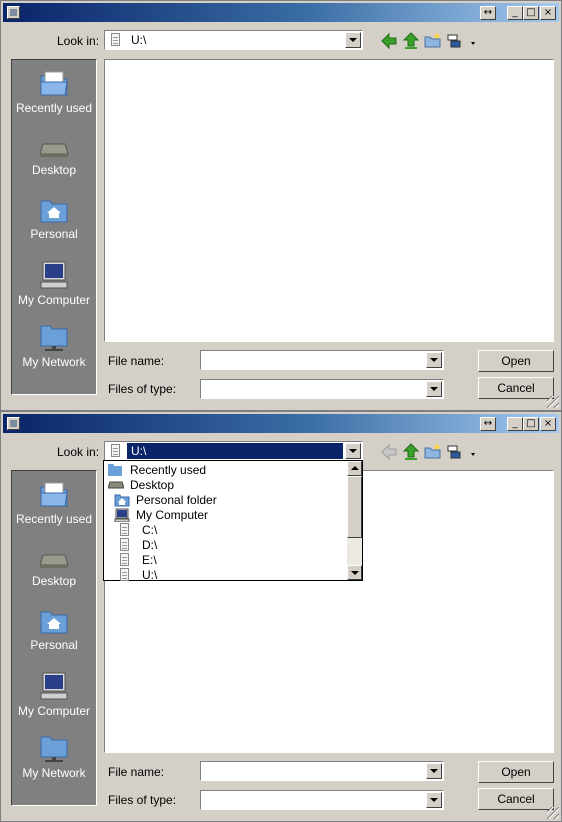 This screenshot has height=822, width=562. Describe the element at coordinates (176, 500) in the screenshot. I see `dropdown-item-label: Personal folder` at that location.